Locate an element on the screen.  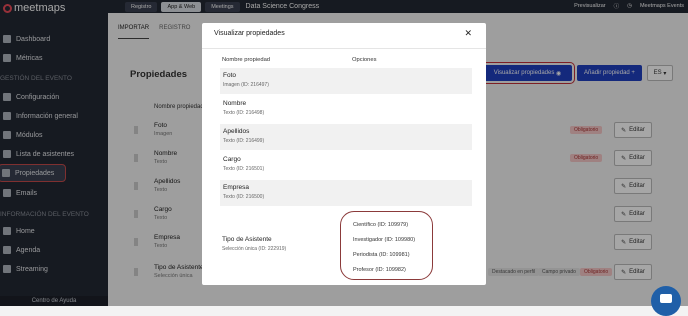
modal-title: Visualizar propiedades is located at coordinates (249, 33).